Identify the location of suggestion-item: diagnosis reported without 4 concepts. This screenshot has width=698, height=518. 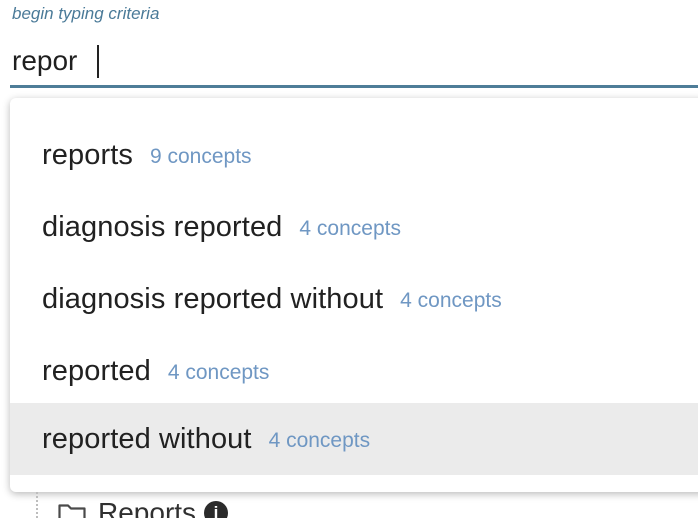
(354, 299).